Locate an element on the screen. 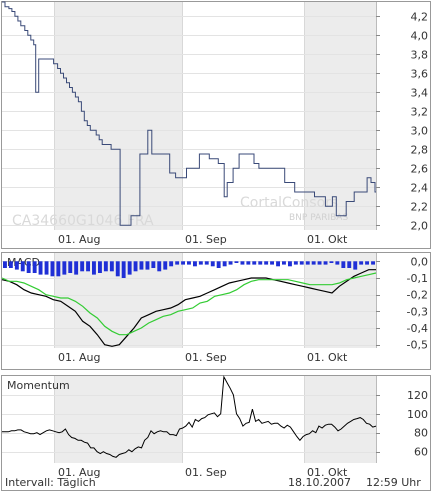 The width and height of the screenshot is (432, 494). y-tick-label: 2,0 is located at coordinates (420, 225).